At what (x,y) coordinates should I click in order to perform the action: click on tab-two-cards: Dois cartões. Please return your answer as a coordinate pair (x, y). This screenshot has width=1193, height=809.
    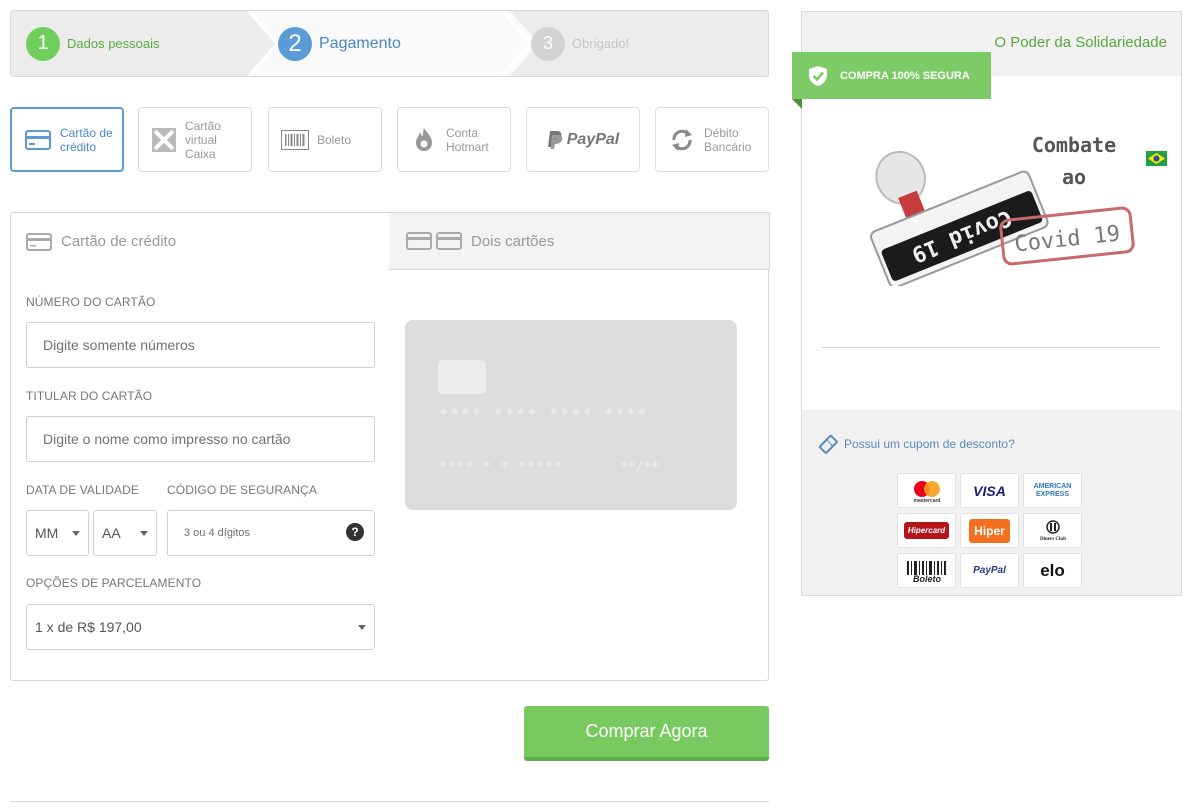
    Looking at the image, I should click on (579, 241).